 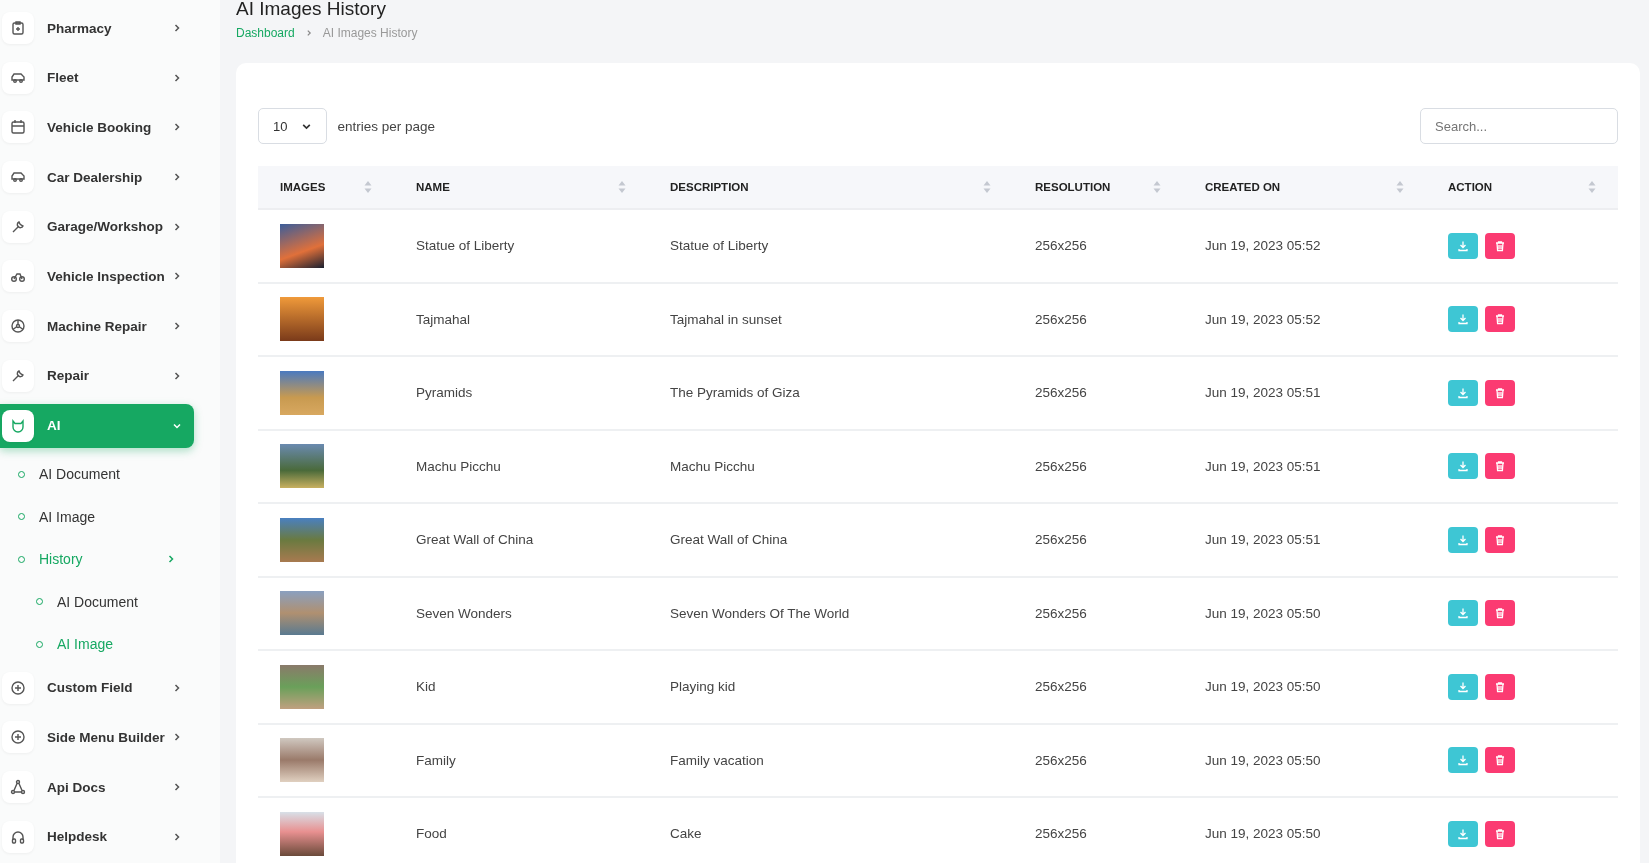 I want to click on page-title: AI Images History, so click(x=311, y=10).